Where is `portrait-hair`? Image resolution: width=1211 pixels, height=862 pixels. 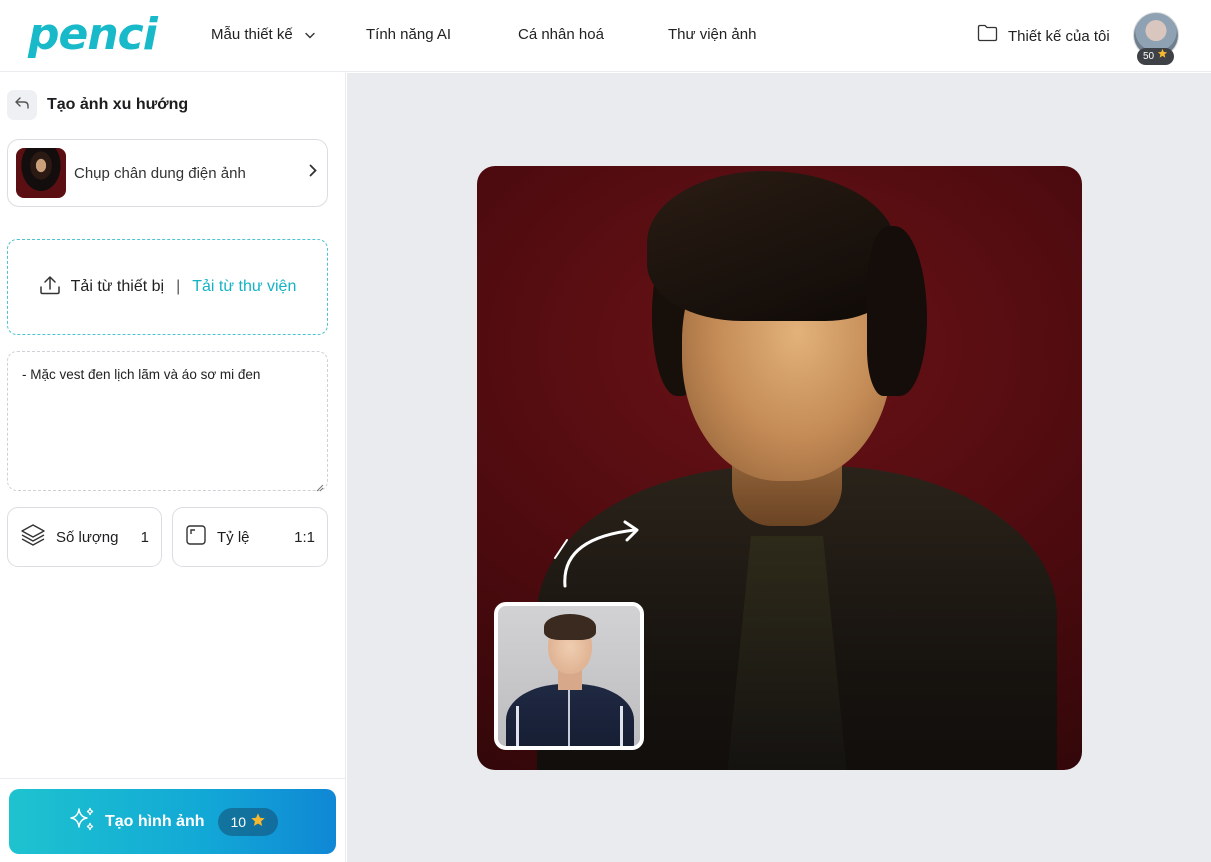 portrait-hair is located at coordinates (772, 246).